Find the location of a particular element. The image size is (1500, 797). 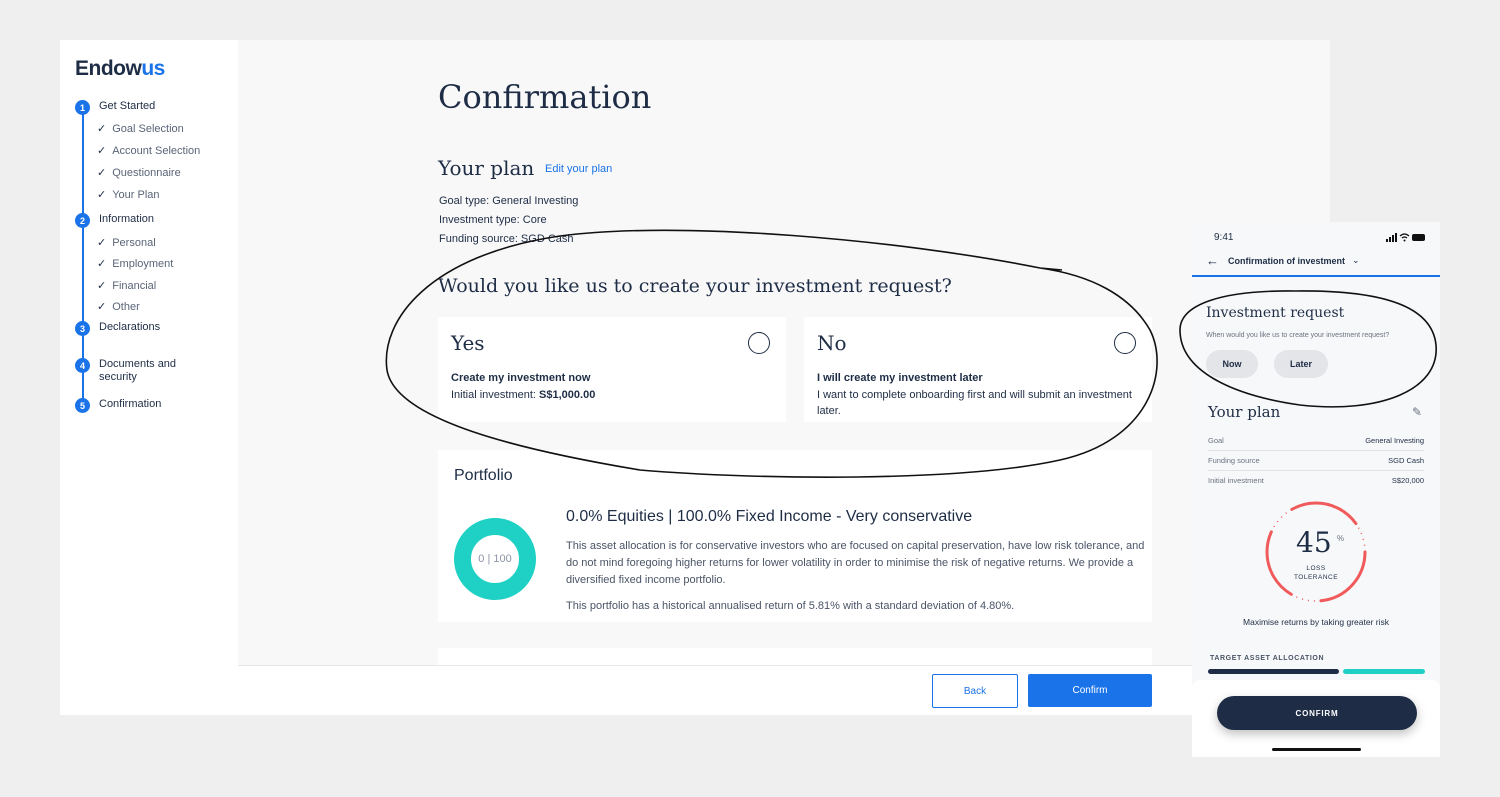

plan-heading: Your plan is located at coordinates (486, 168).